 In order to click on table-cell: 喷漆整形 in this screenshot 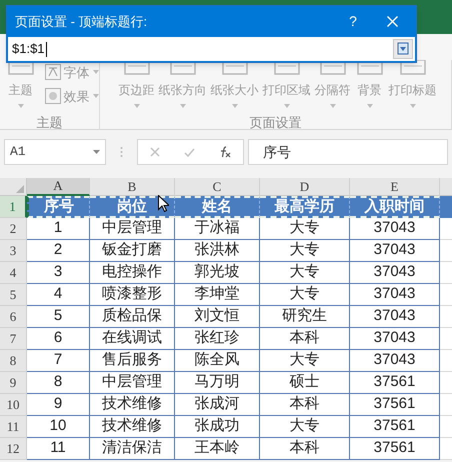, I will do `click(132, 295)`.